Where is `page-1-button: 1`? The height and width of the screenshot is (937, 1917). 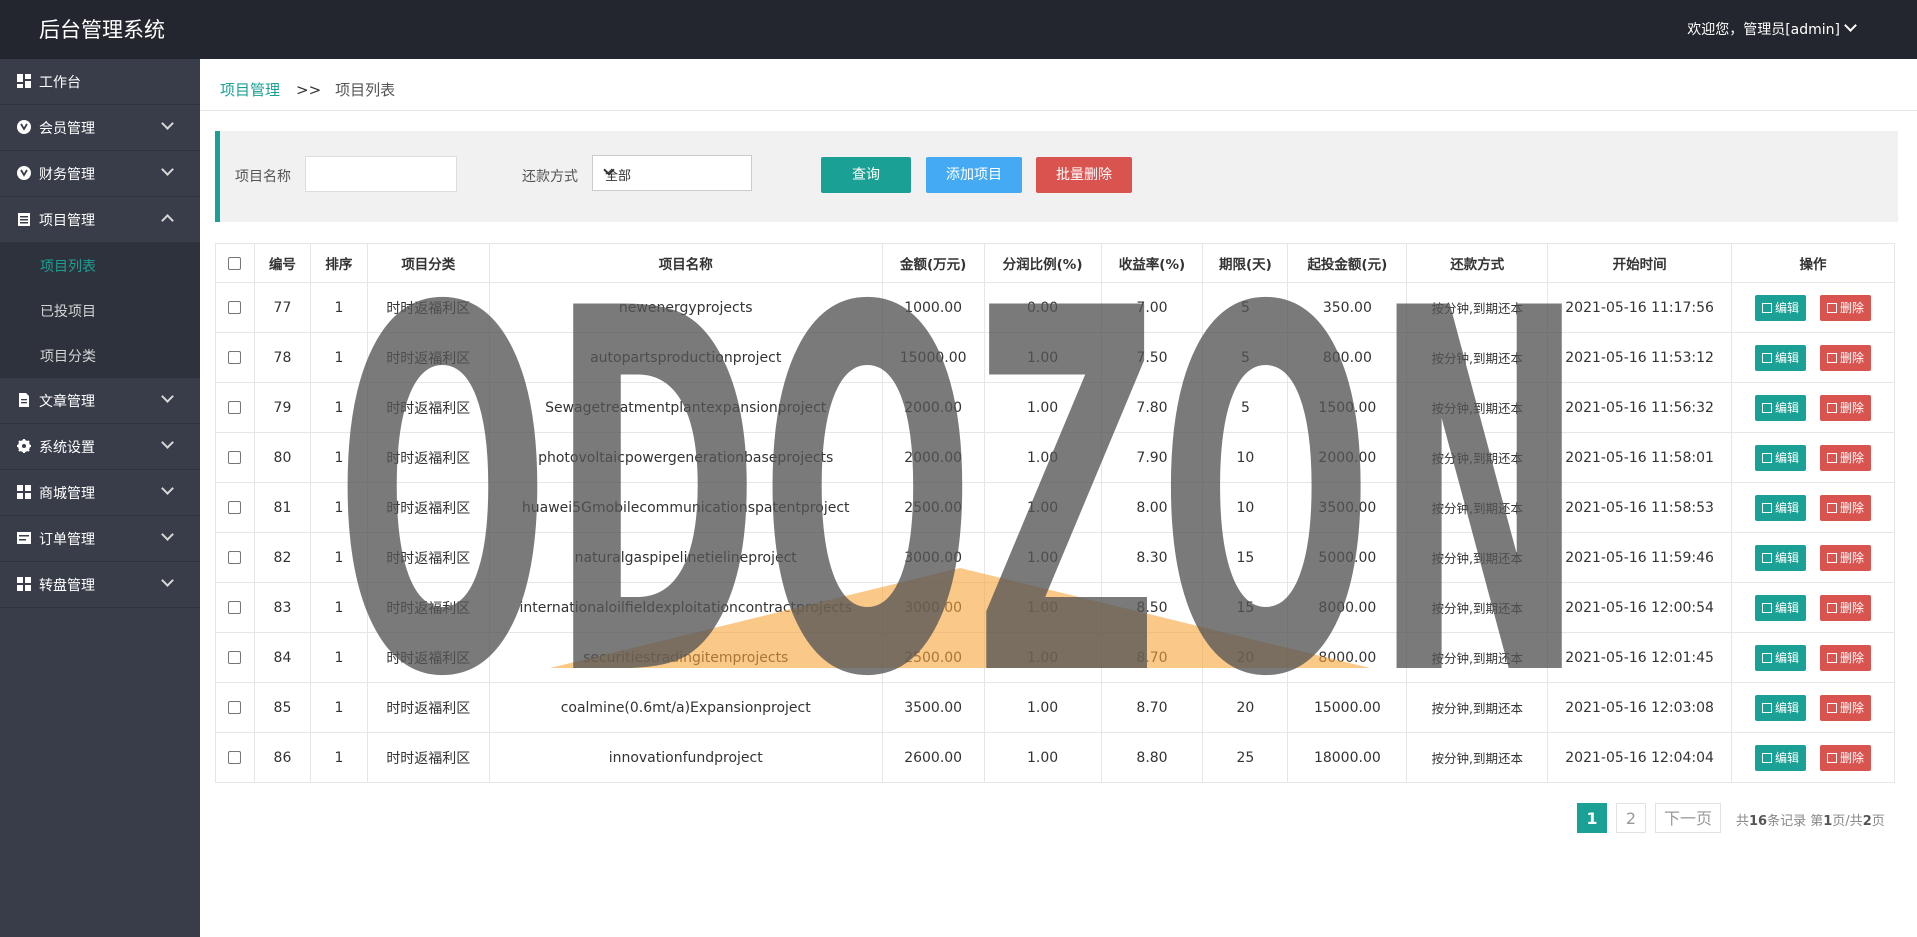
page-1-button: 1 is located at coordinates (1592, 818).